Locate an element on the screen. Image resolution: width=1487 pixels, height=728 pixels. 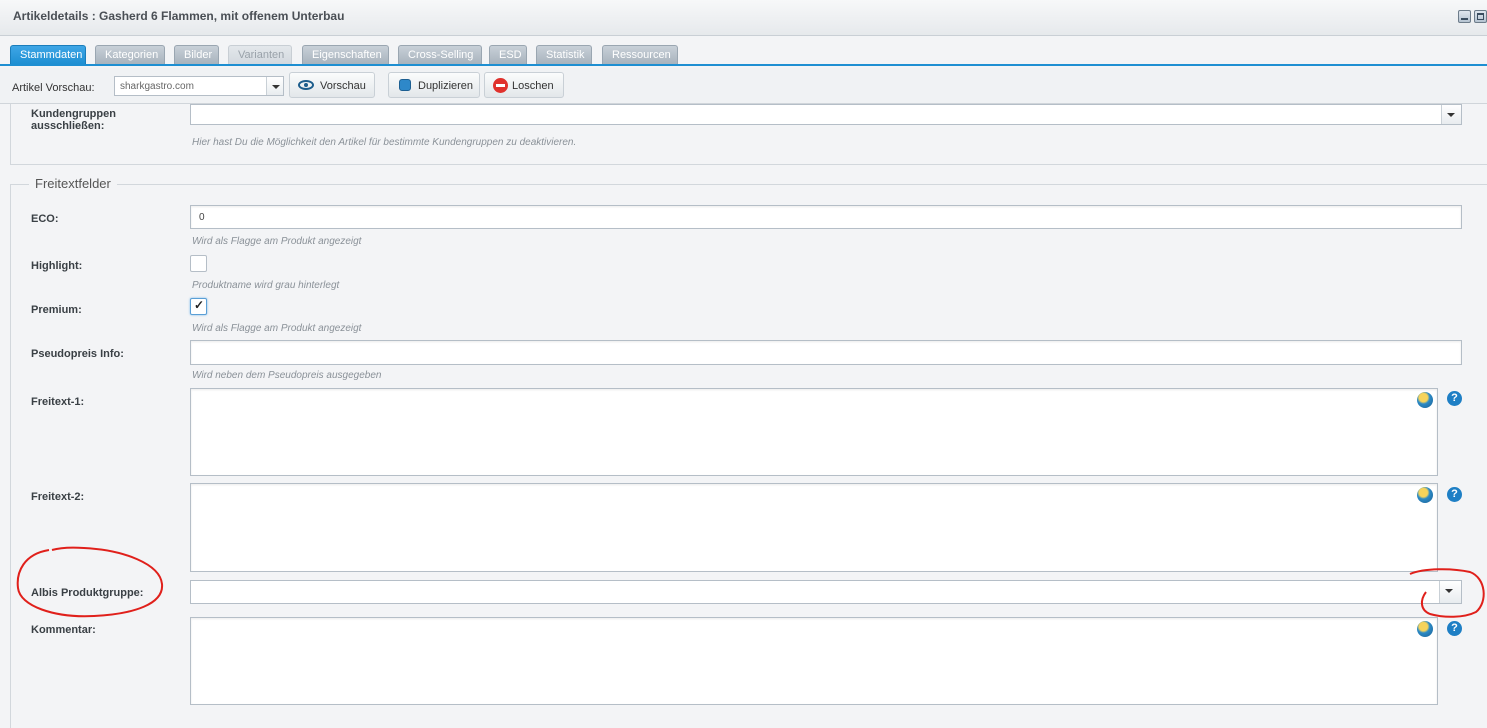
tab-cross-selling: Cross-Selling is located at coordinates (440, 54).